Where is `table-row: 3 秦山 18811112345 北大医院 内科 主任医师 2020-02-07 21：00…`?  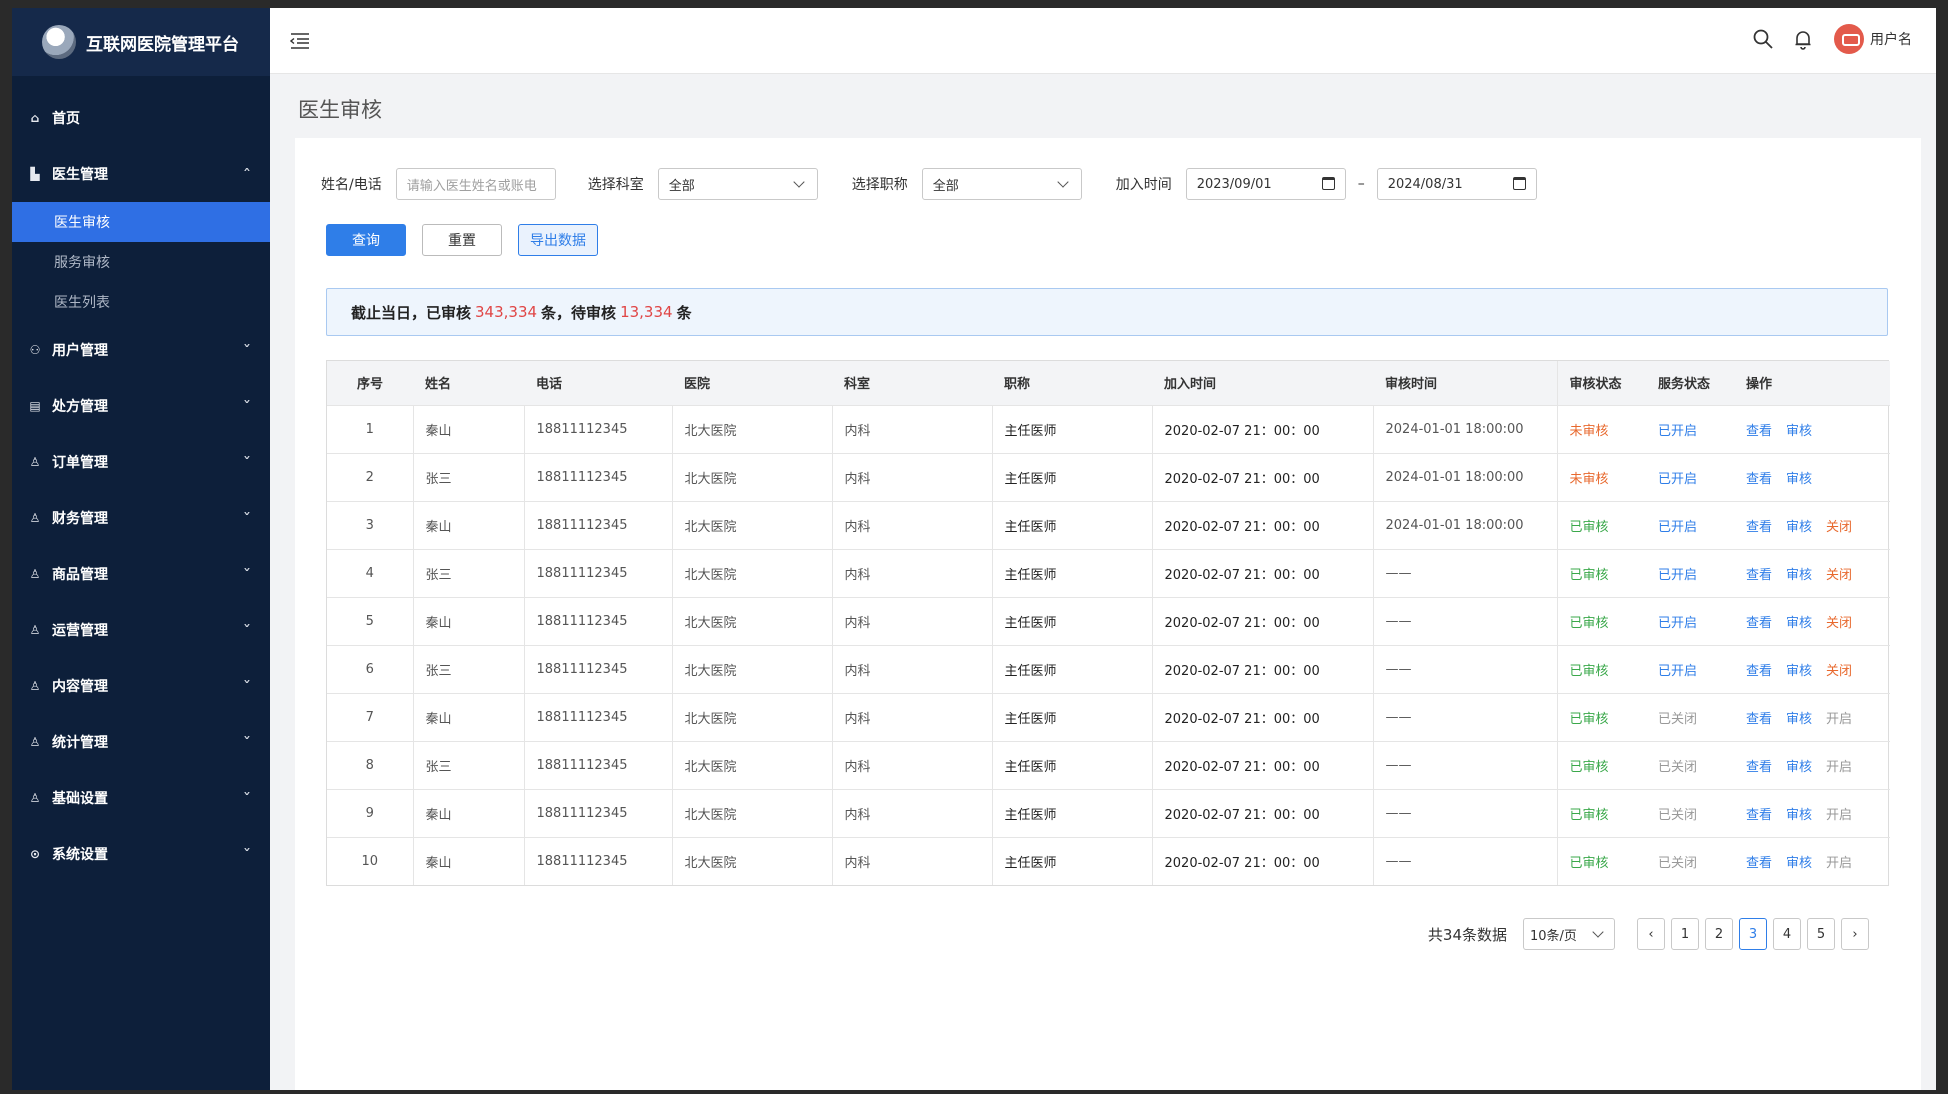
table-row: 3 秦山 18811112345 北大医院 内科 主任医师 2020-02-07 21：00… is located at coordinates (1108, 524).